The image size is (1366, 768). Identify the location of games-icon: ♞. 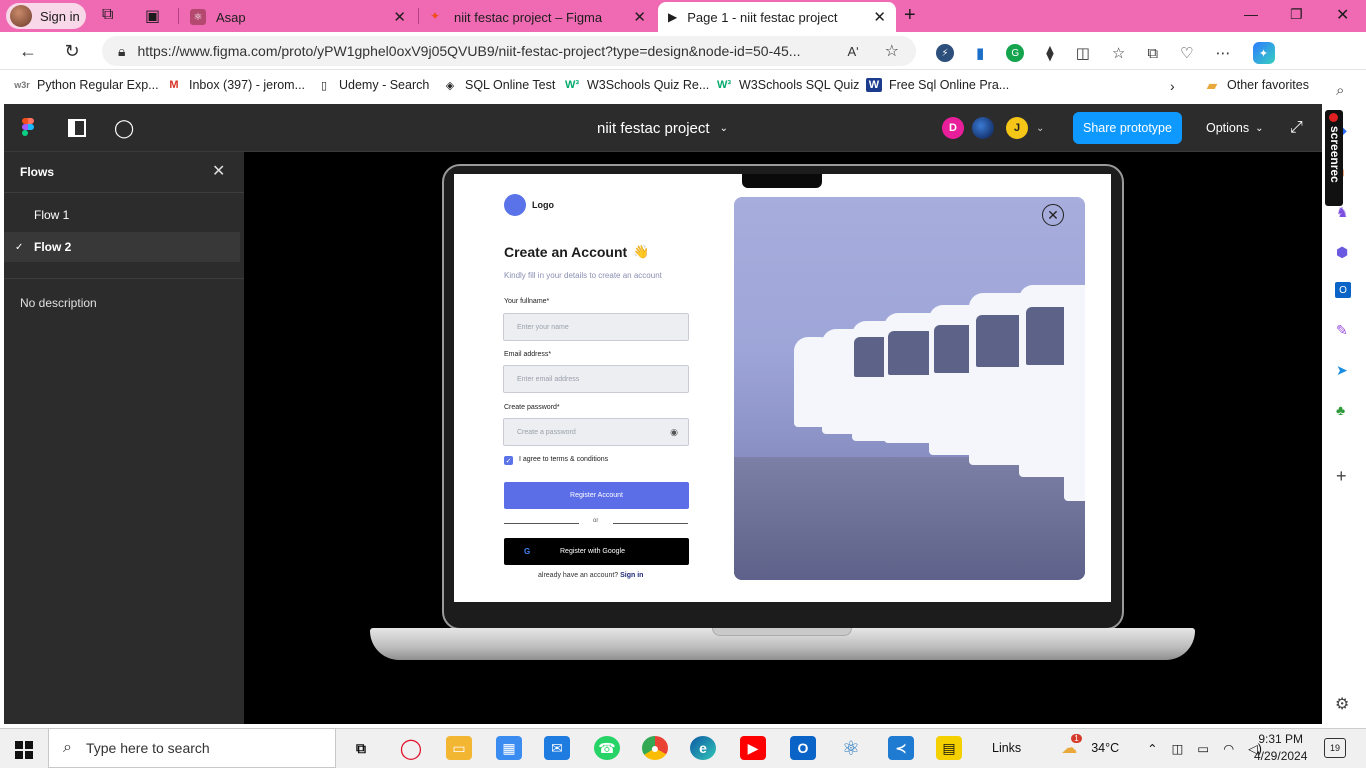
(1342, 212).